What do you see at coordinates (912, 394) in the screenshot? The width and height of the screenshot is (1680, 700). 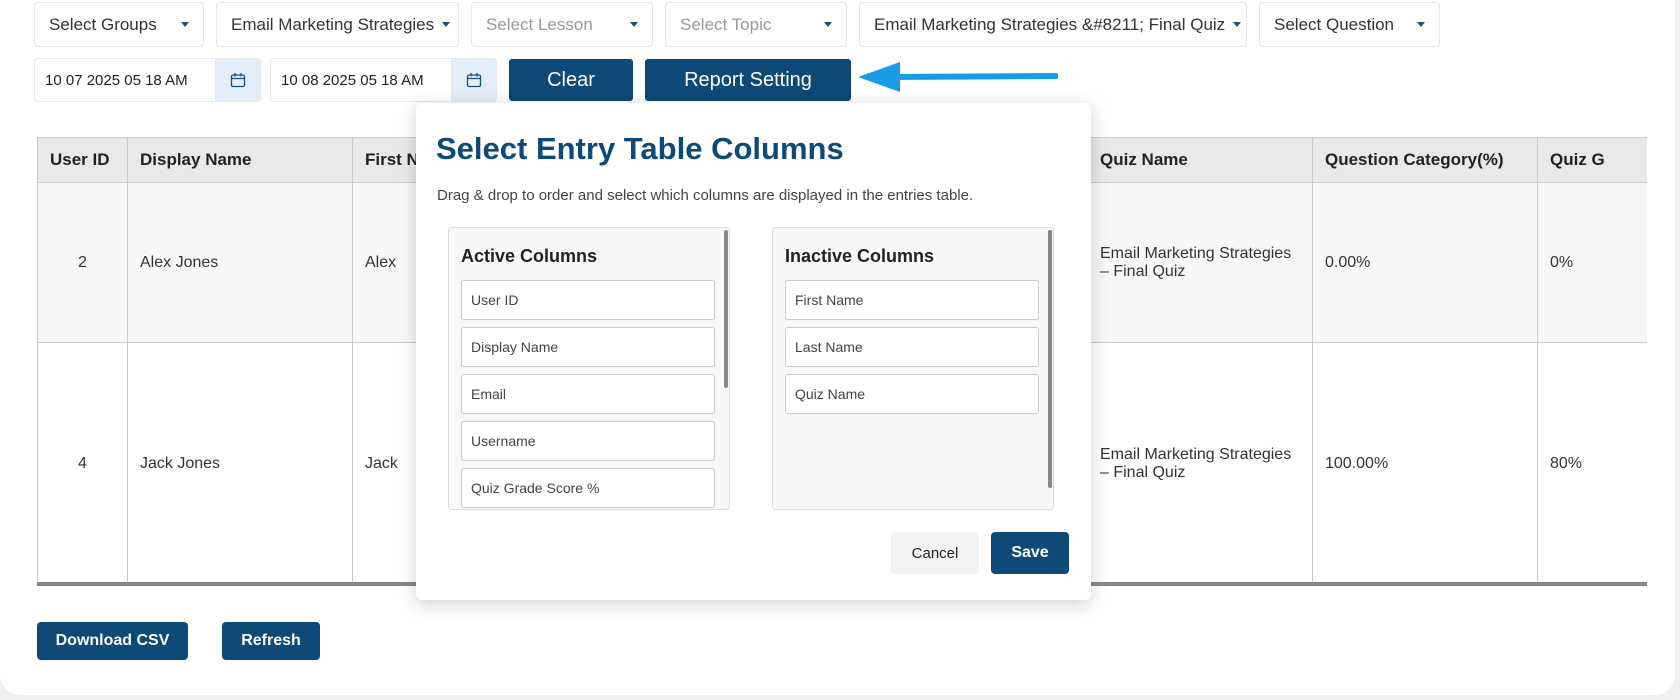 I see `inactive-column-item: Quiz Name` at bounding box center [912, 394].